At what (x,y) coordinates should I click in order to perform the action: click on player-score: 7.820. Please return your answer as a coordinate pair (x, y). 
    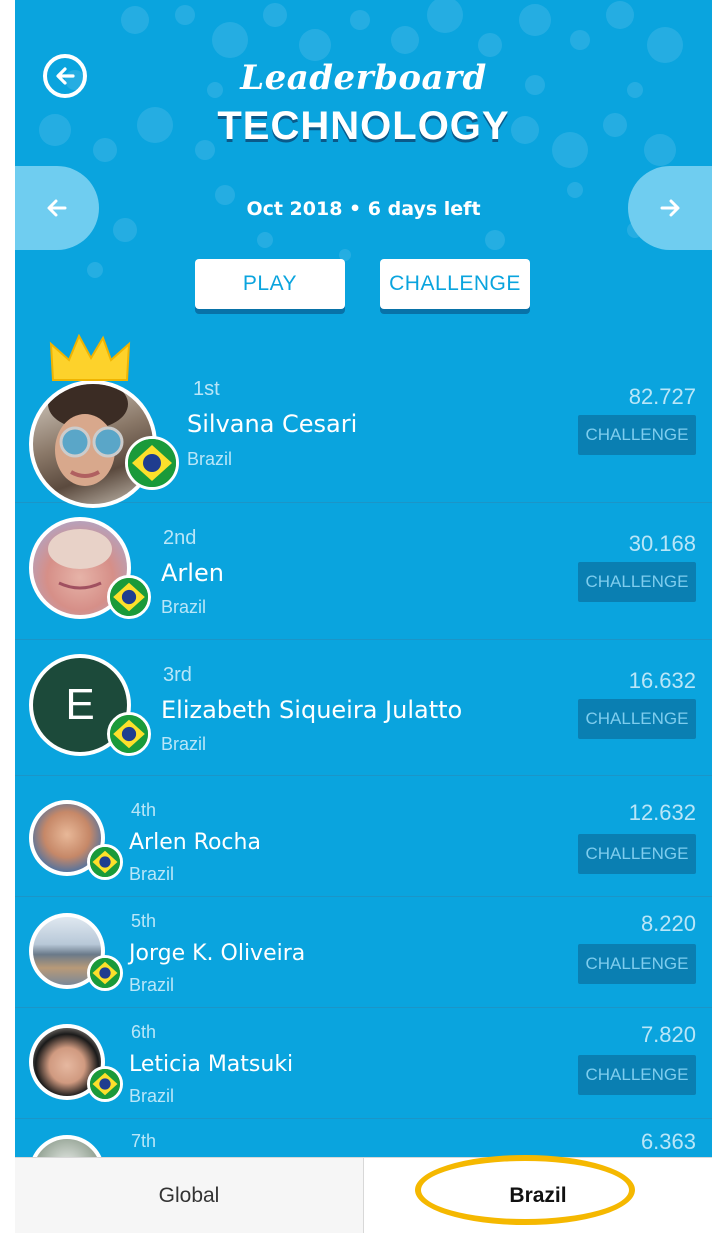
    Looking at the image, I should click on (668, 1034).